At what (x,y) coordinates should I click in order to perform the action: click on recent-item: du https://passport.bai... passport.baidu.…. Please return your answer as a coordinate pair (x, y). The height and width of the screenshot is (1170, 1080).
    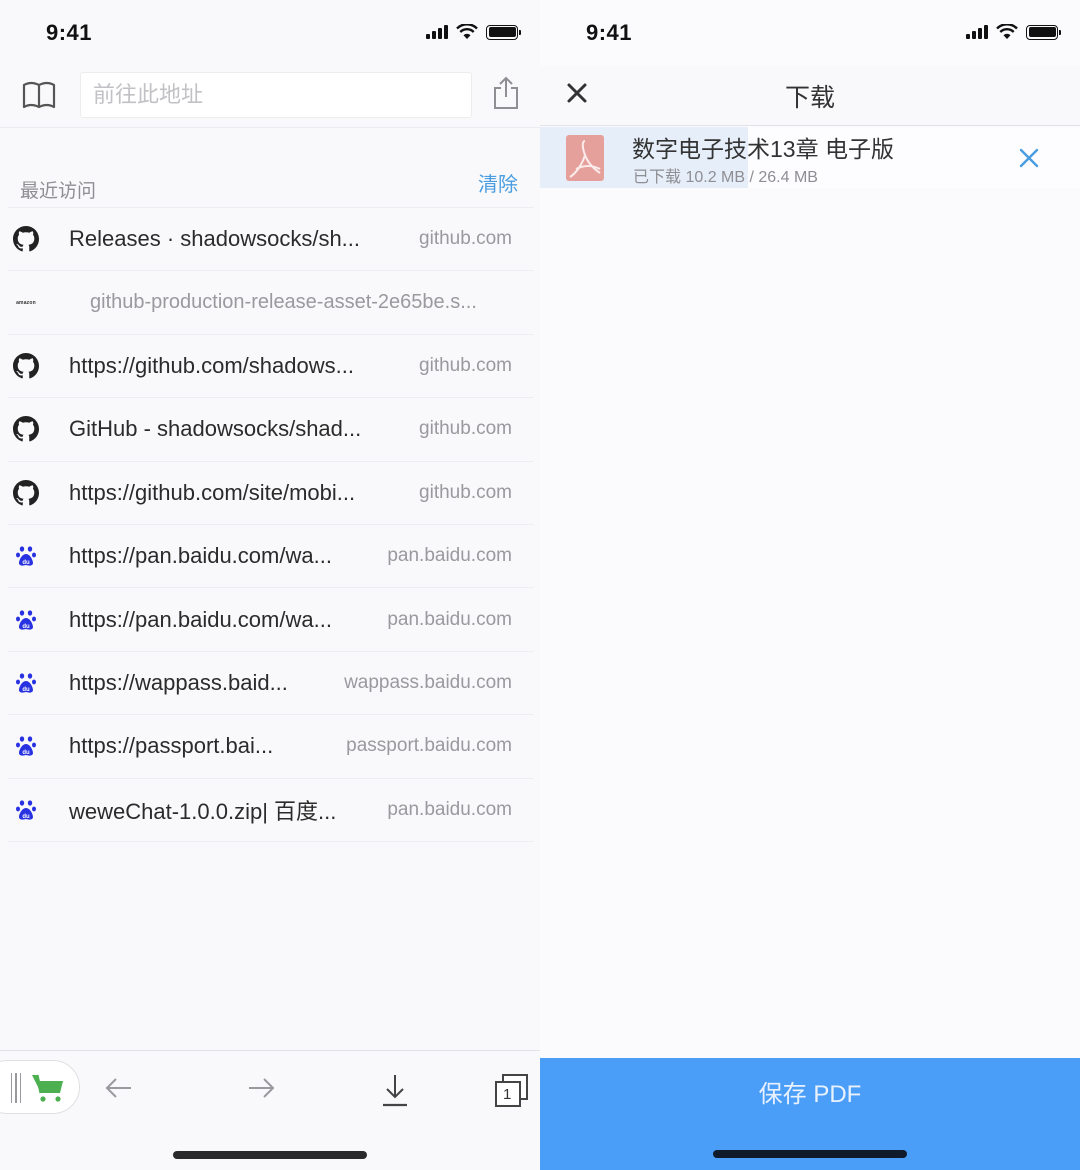
    Looking at the image, I should click on (271, 747).